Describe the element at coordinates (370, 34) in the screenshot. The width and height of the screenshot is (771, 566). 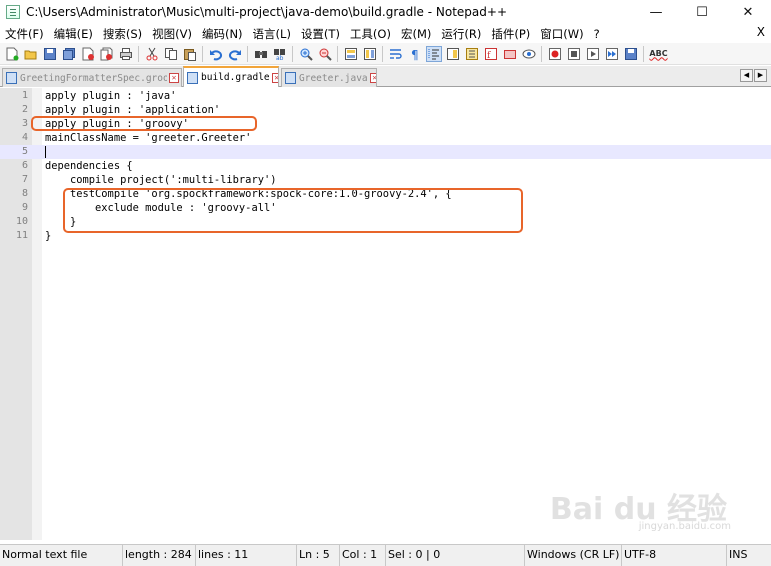
I see `menu-tools: 工具(O)` at that location.